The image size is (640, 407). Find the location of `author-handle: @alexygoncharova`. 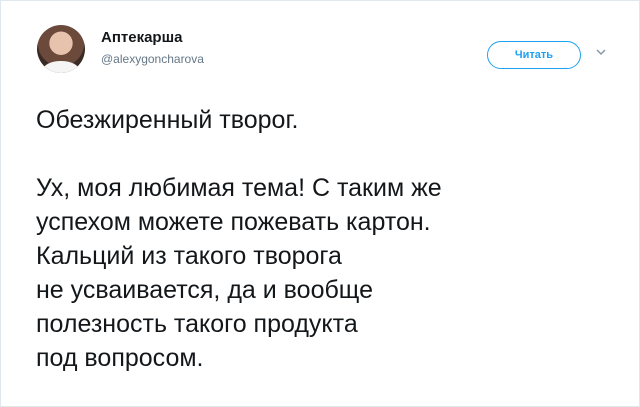

author-handle: @alexygoncharova is located at coordinates (152, 59).